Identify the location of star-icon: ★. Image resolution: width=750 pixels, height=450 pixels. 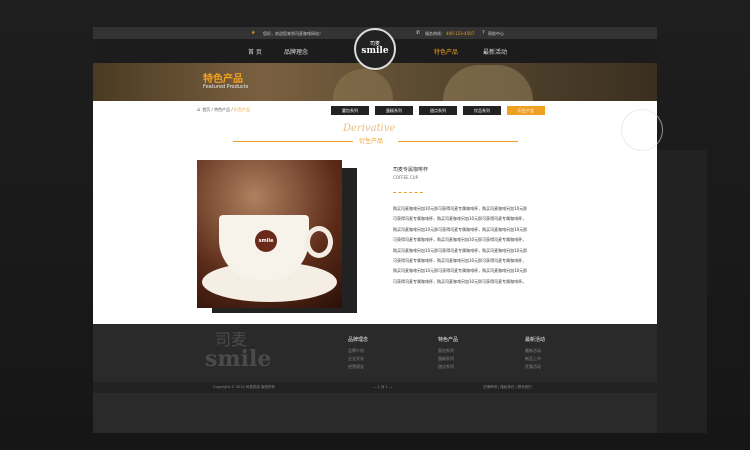
(253, 33).